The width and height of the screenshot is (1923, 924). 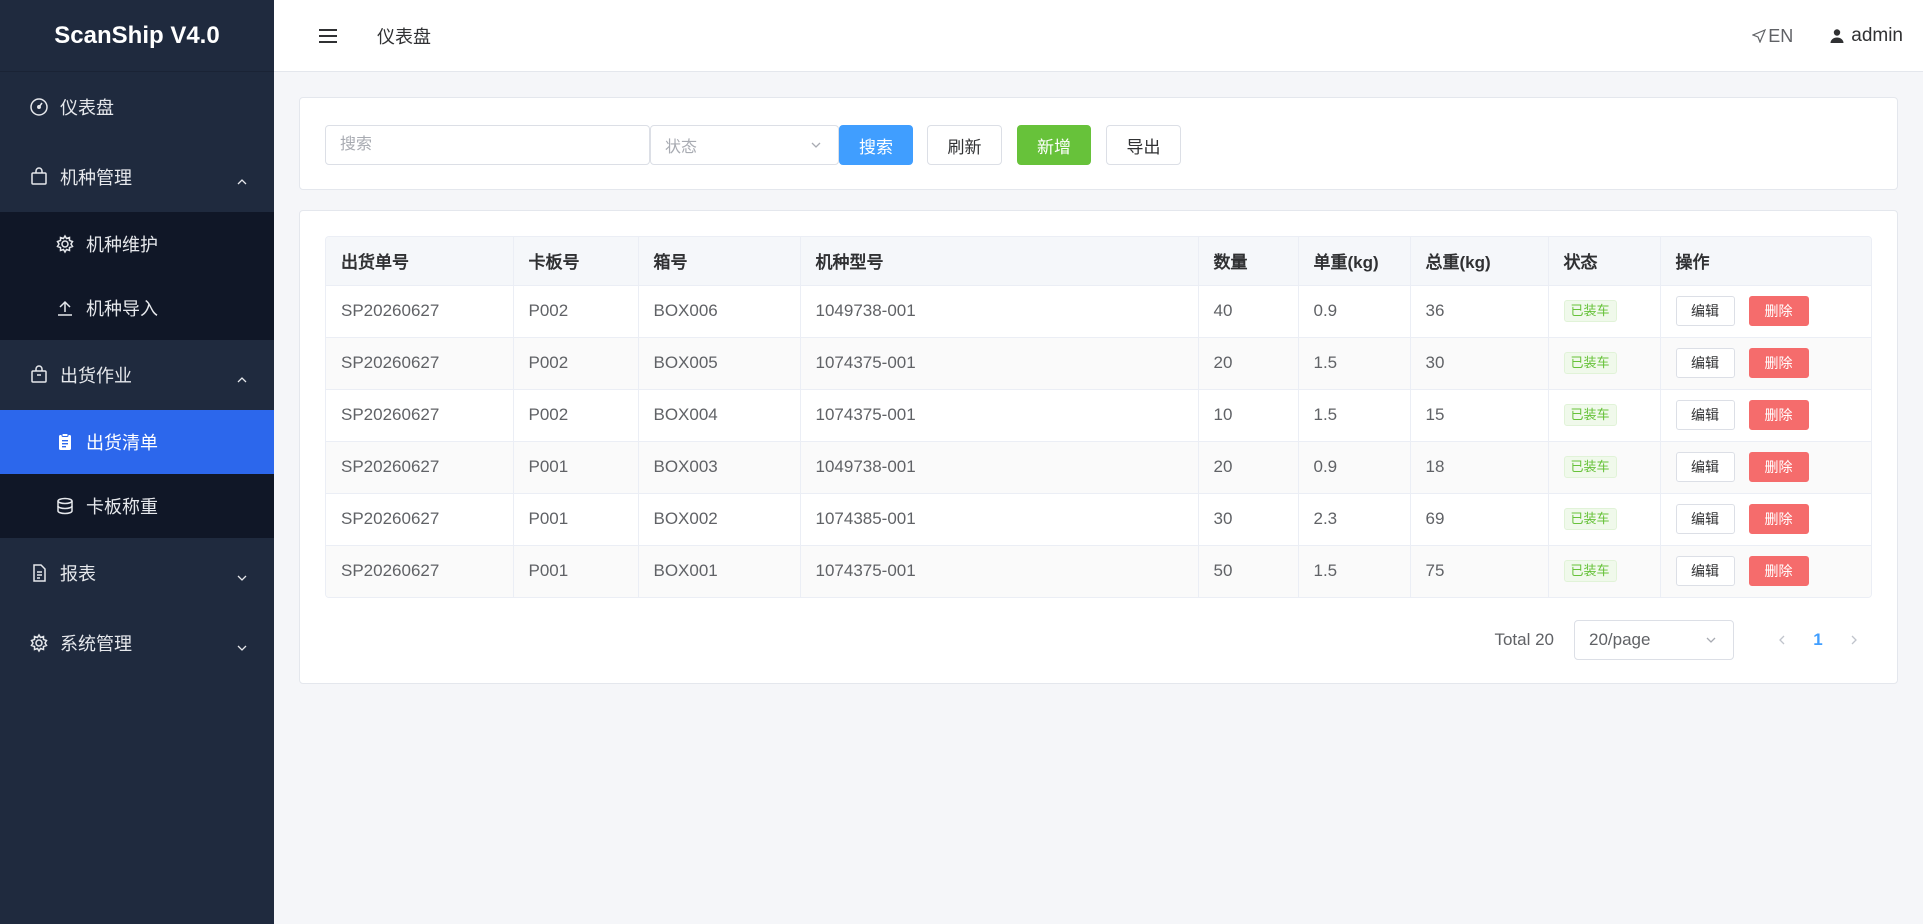 I want to click on sidebar-item-system-management: 系统管理, so click(x=137, y=643).